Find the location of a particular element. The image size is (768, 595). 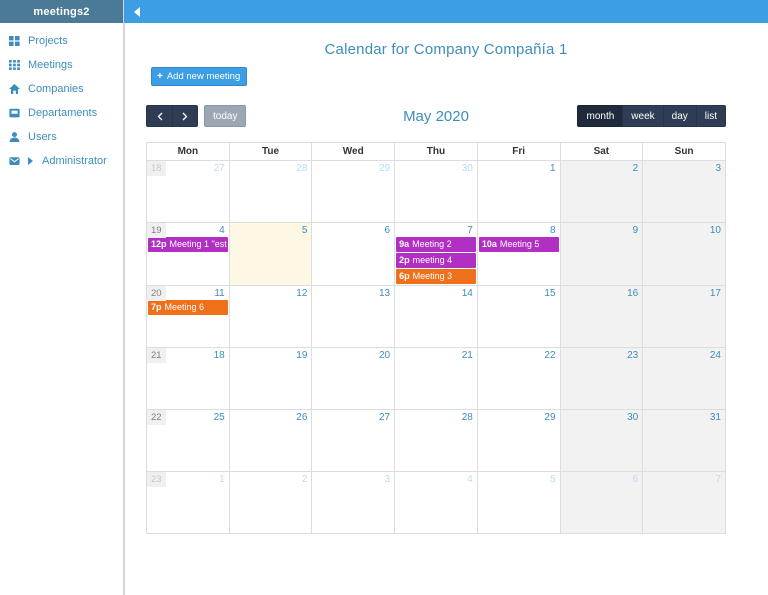

chevron-left-icon is located at coordinates (137, 11).